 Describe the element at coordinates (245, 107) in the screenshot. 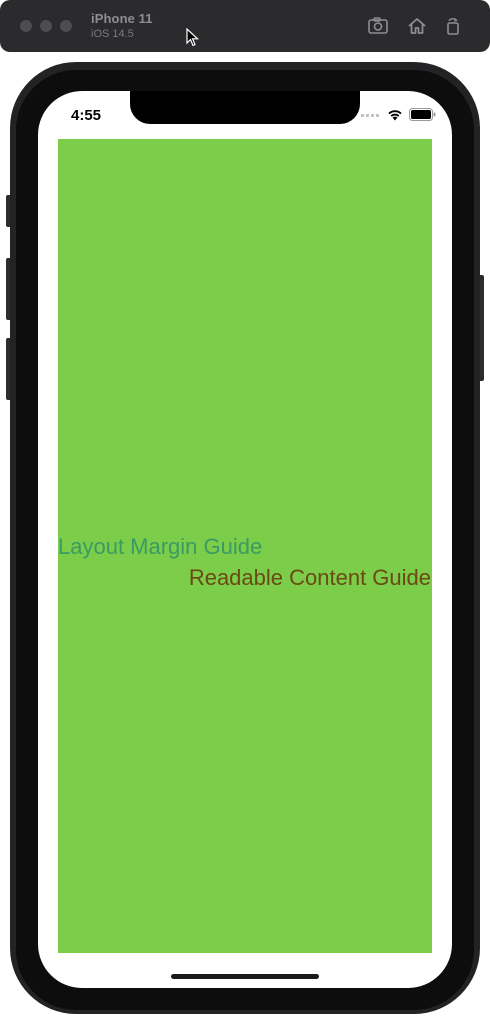

I see `notch` at that location.